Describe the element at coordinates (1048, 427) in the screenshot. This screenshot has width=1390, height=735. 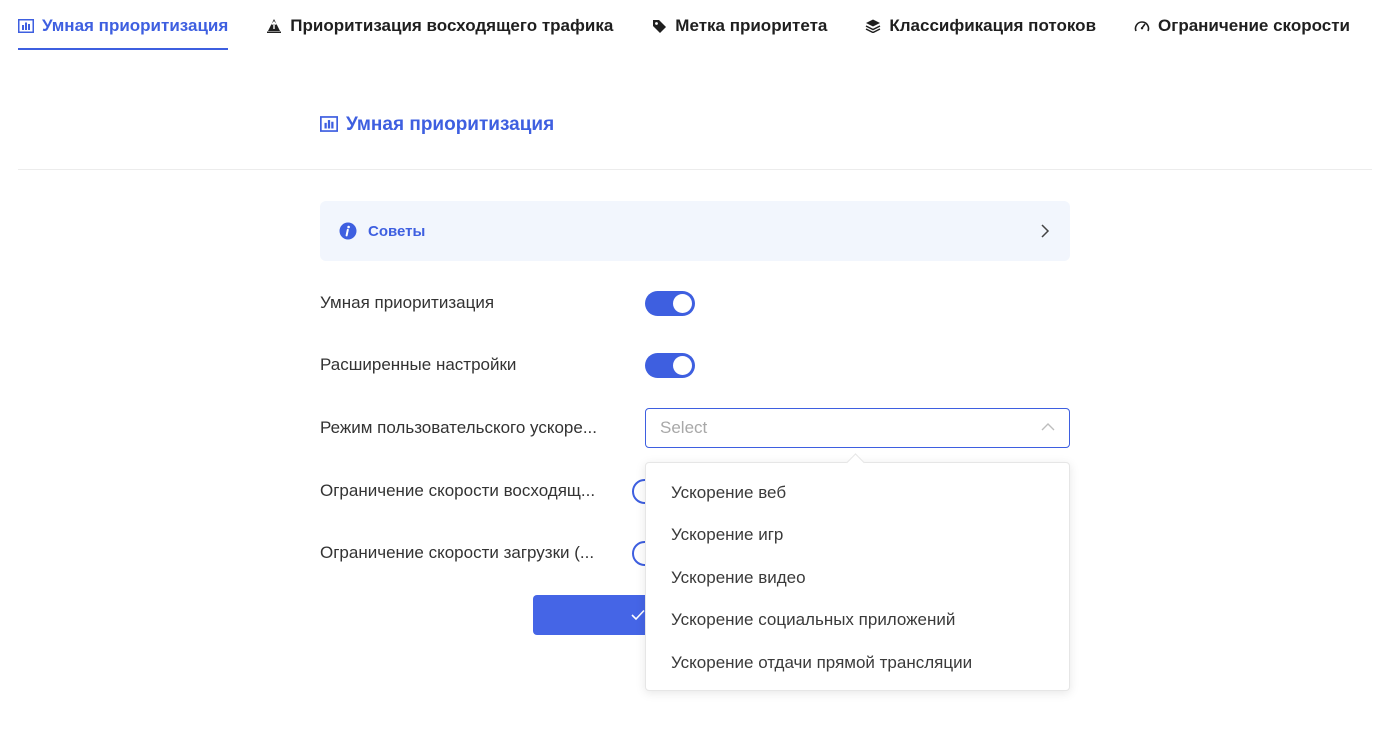
I see `chevron-up-icon` at that location.